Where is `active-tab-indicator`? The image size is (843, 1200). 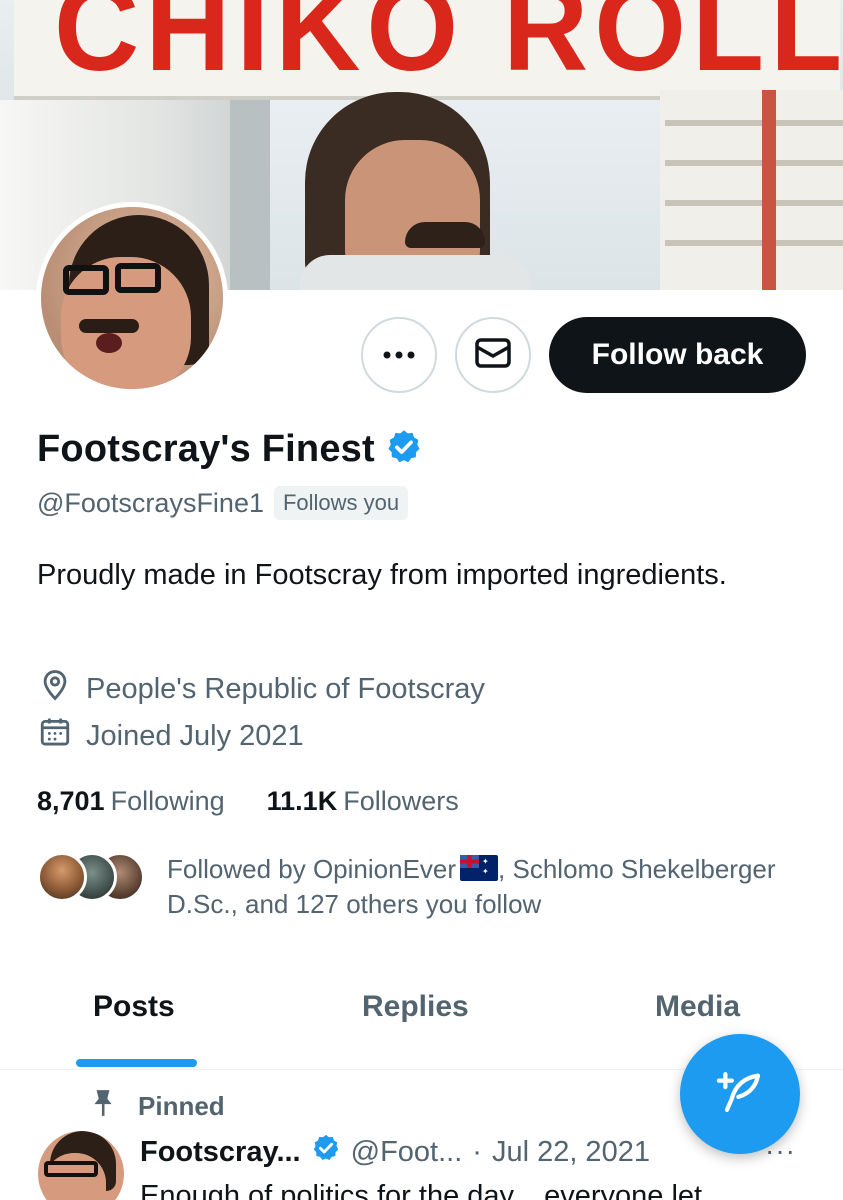 active-tab-indicator is located at coordinates (136, 1063).